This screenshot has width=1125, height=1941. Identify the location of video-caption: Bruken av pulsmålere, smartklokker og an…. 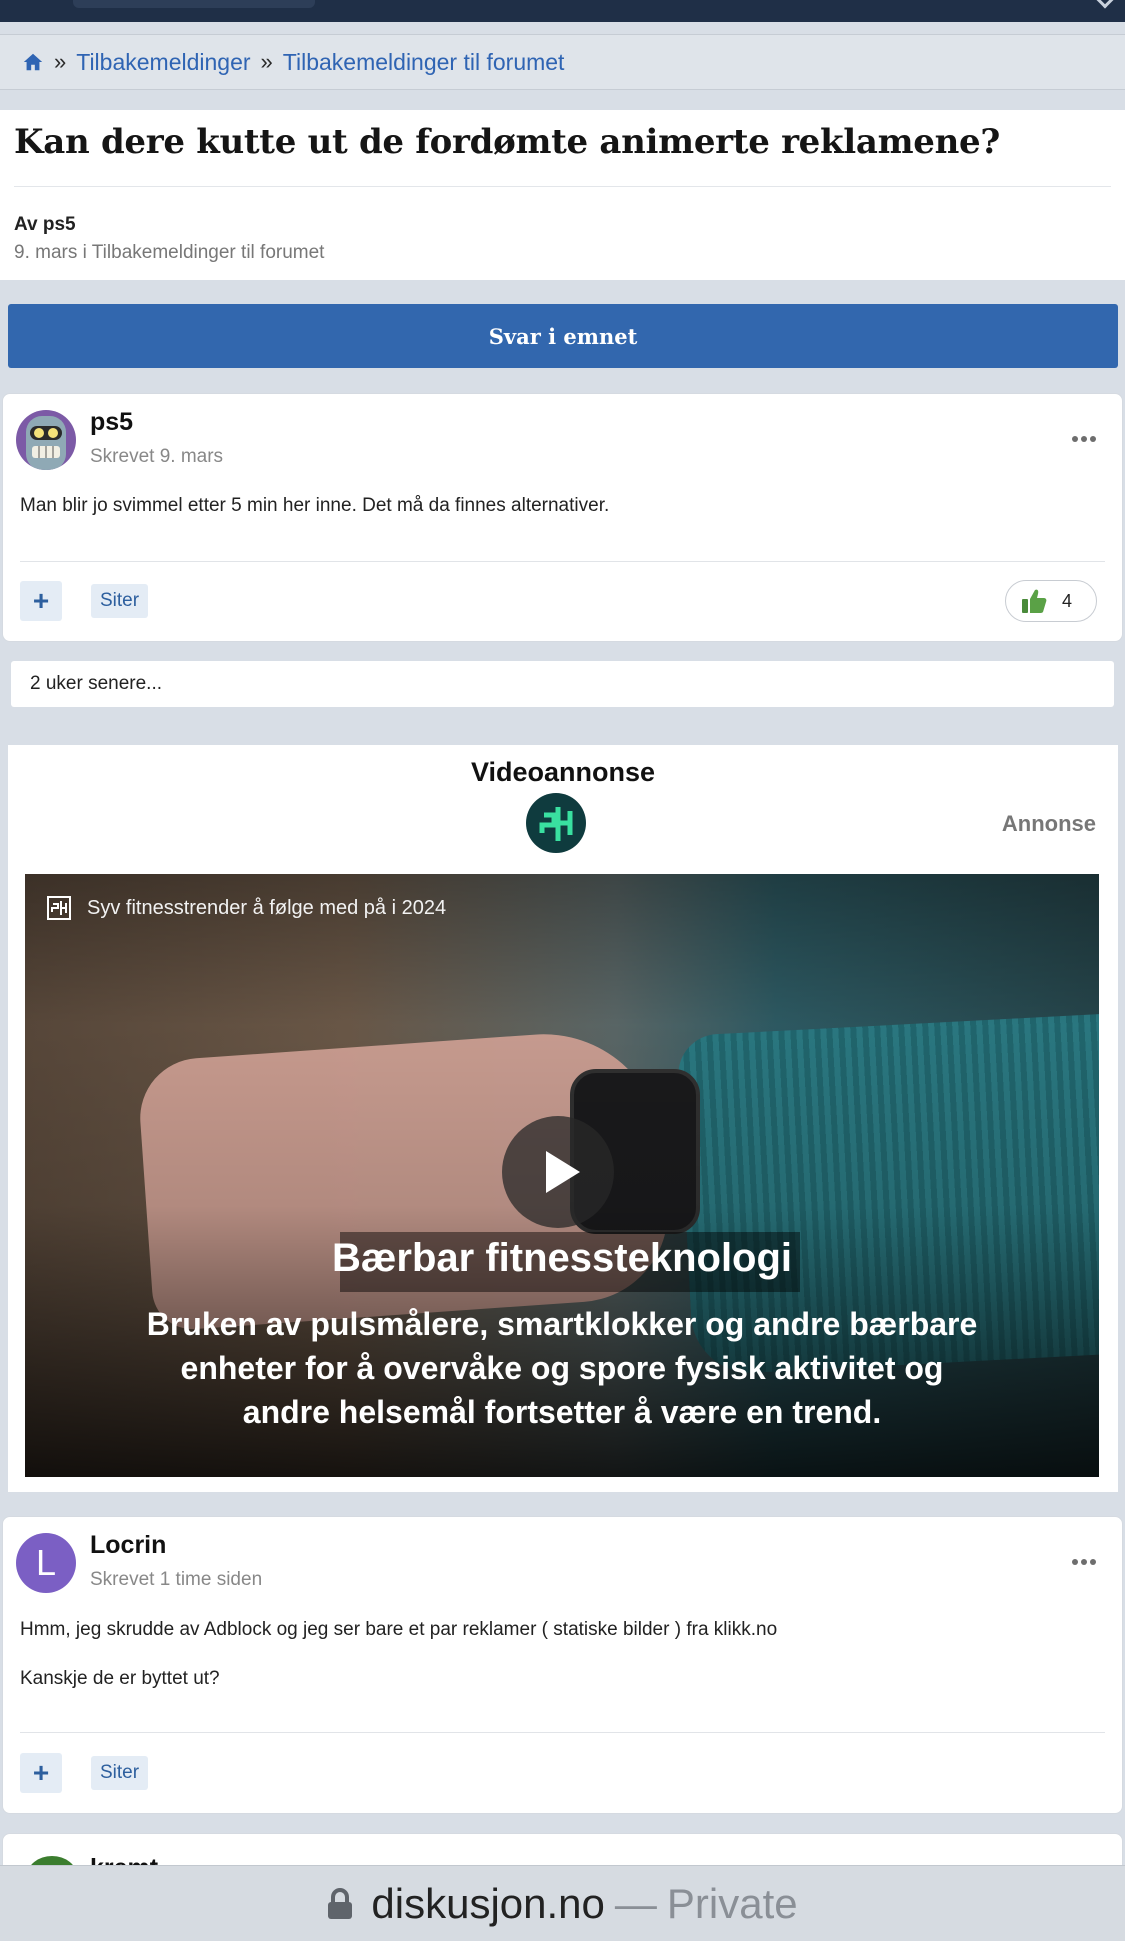
(562, 1368).